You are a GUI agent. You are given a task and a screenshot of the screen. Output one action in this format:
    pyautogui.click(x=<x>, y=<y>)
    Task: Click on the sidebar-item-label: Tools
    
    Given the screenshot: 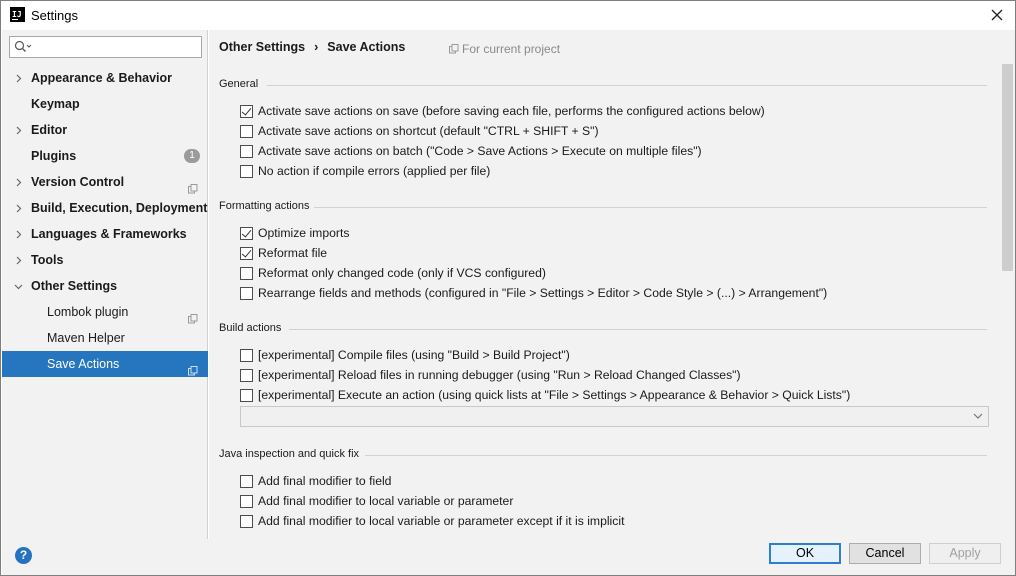 What is the action you would take?
    pyautogui.click(x=47, y=260)
    